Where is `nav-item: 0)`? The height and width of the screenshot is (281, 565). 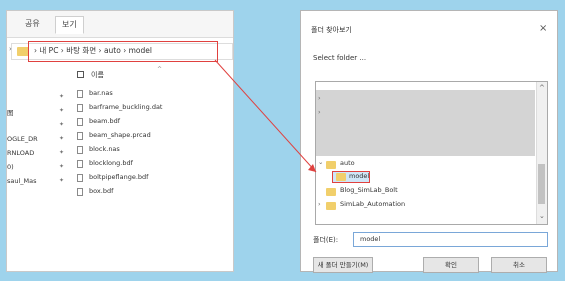 nav-item: 0) is located at coordinates (10, 167).